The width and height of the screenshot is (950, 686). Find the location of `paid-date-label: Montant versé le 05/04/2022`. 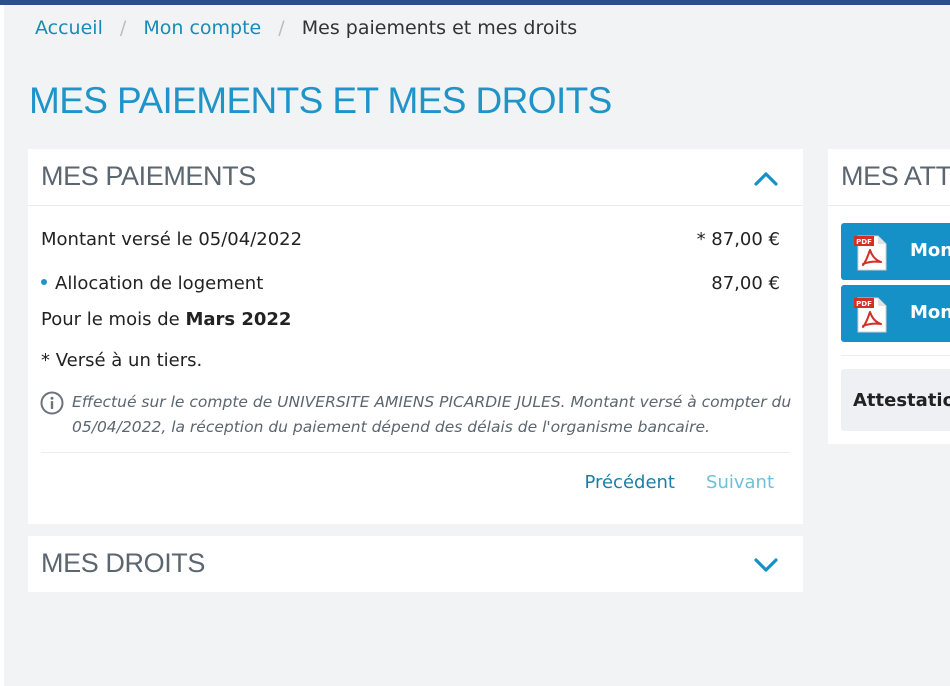

paid-date-label: Montant versé le 05/04/2022 is located at coordinates (172, 239).